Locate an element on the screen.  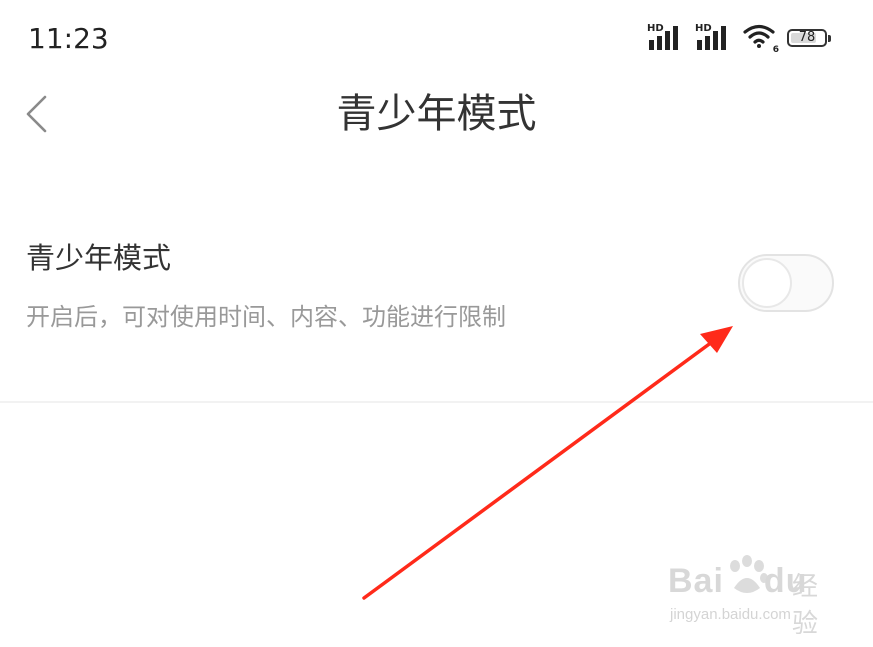
signal-sim2-icon: HD is located at coordinates (714, 38).